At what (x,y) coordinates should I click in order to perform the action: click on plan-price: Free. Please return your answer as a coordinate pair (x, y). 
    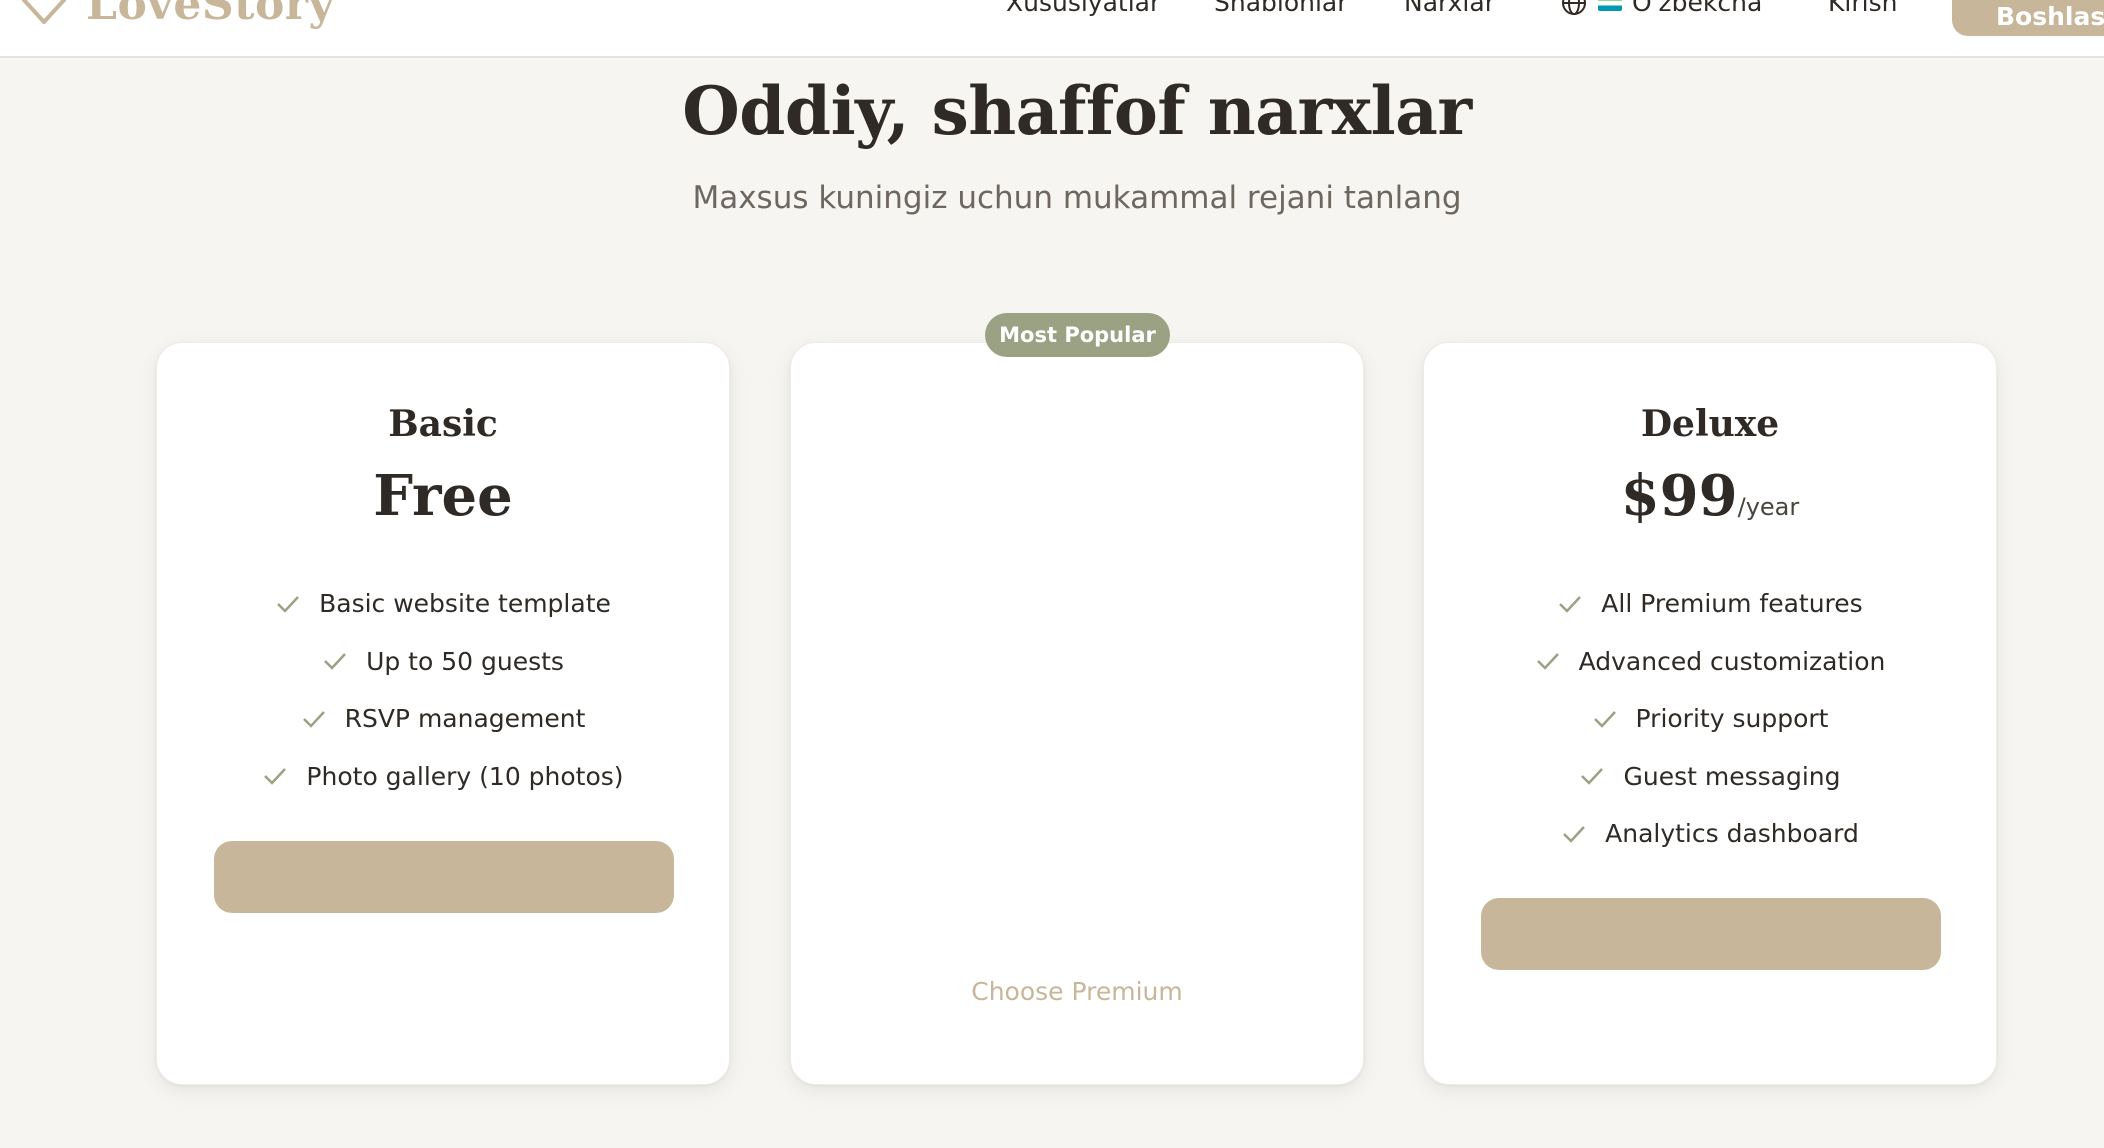
    Looking at the image, I should click on (443, 496).